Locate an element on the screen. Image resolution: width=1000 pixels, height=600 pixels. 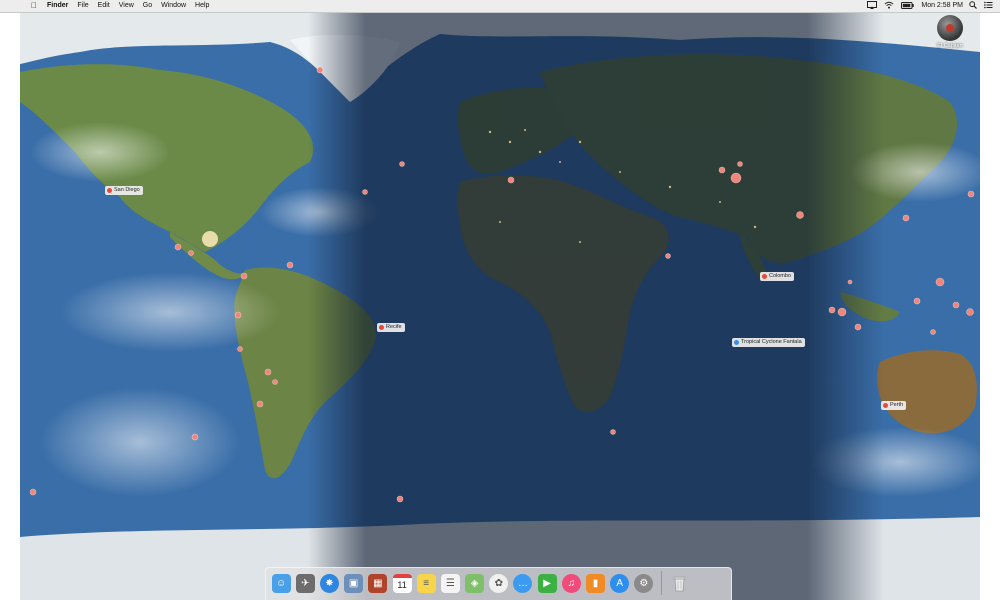
calendar-icon: 11 is located at coordinates (402, 583).